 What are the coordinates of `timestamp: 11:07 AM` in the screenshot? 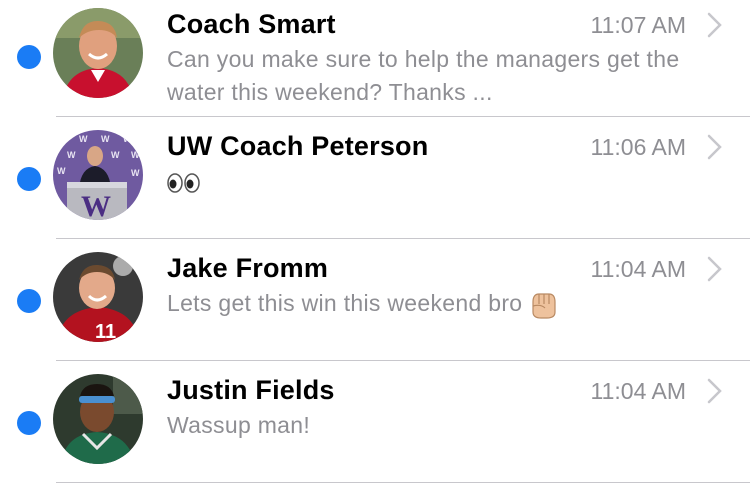 It's located at (638, 25).